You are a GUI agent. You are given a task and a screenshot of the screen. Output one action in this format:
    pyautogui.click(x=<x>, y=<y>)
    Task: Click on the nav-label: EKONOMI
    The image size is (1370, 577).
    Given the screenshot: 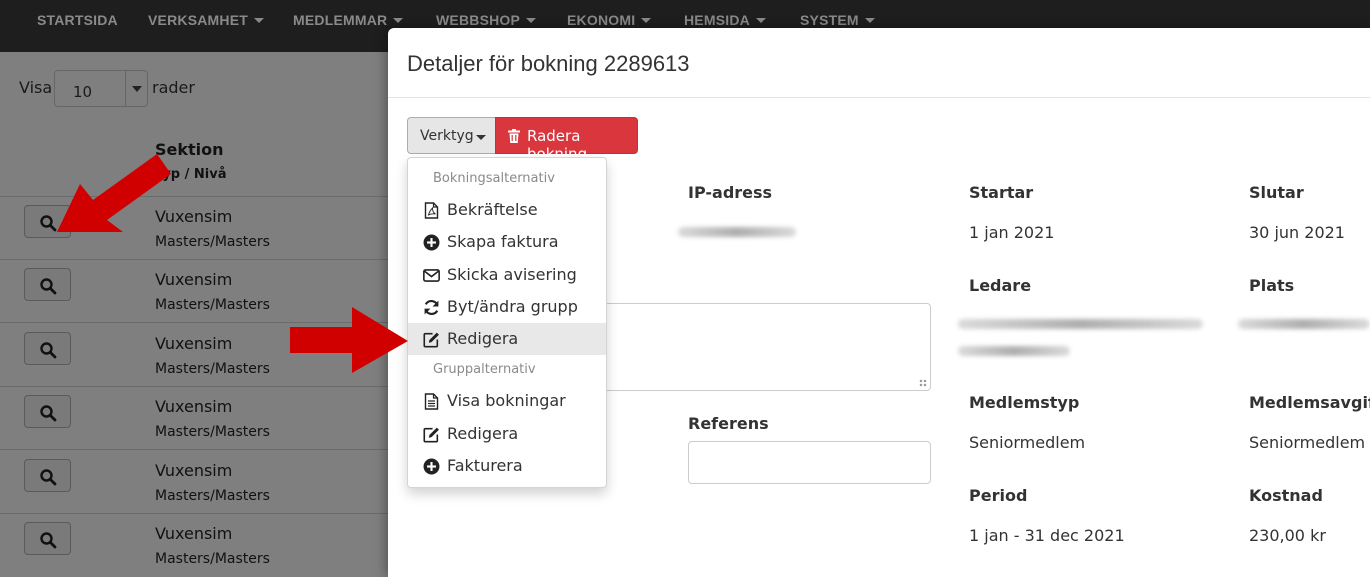 What is the action you would take?
    pyautogui.click(x=601, y=20)
    